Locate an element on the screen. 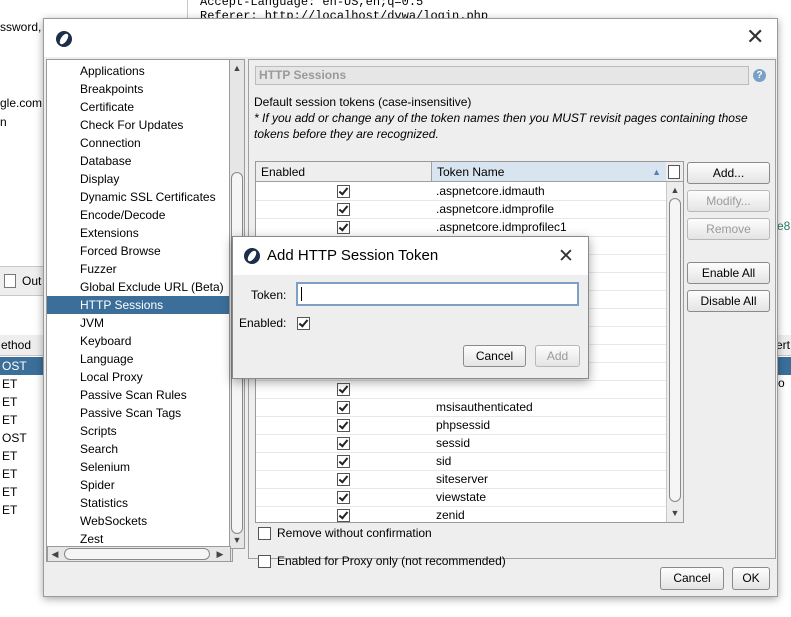 This screenshot has height=617, width=791. table-row: sid is located at coordinates (461, 462).